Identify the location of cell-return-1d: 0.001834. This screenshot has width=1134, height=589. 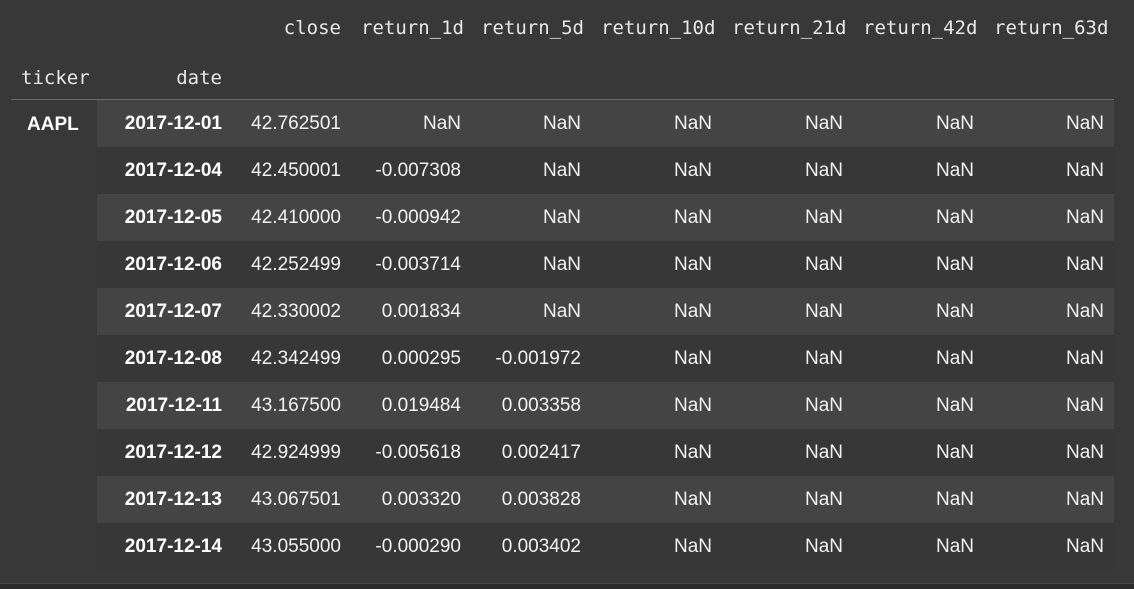
(411, 311).